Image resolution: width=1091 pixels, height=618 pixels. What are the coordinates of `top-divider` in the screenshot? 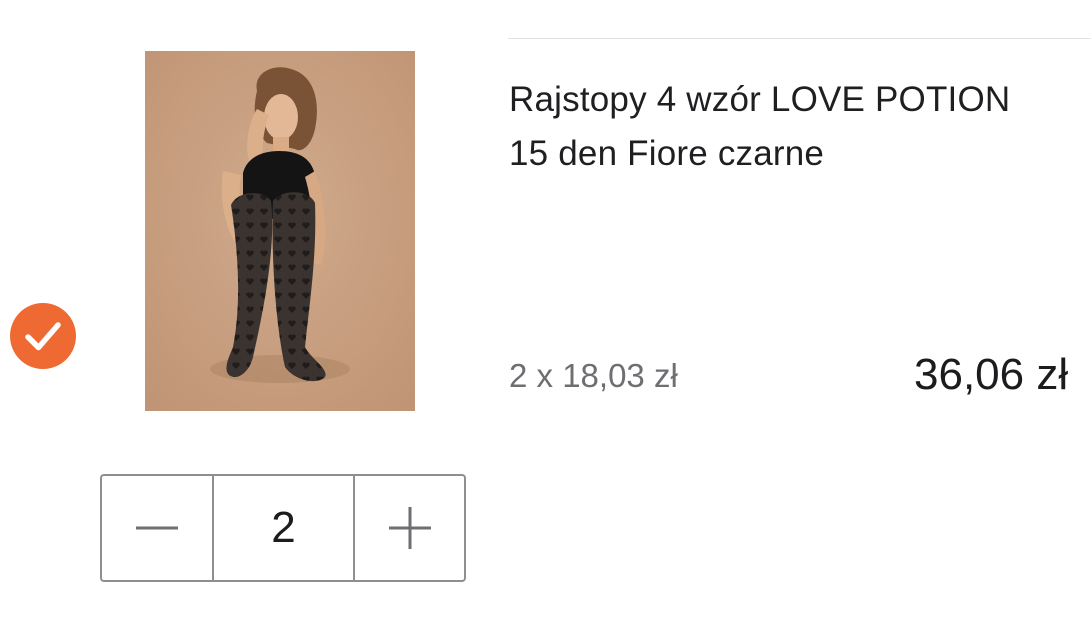 It's located at (799, 38).